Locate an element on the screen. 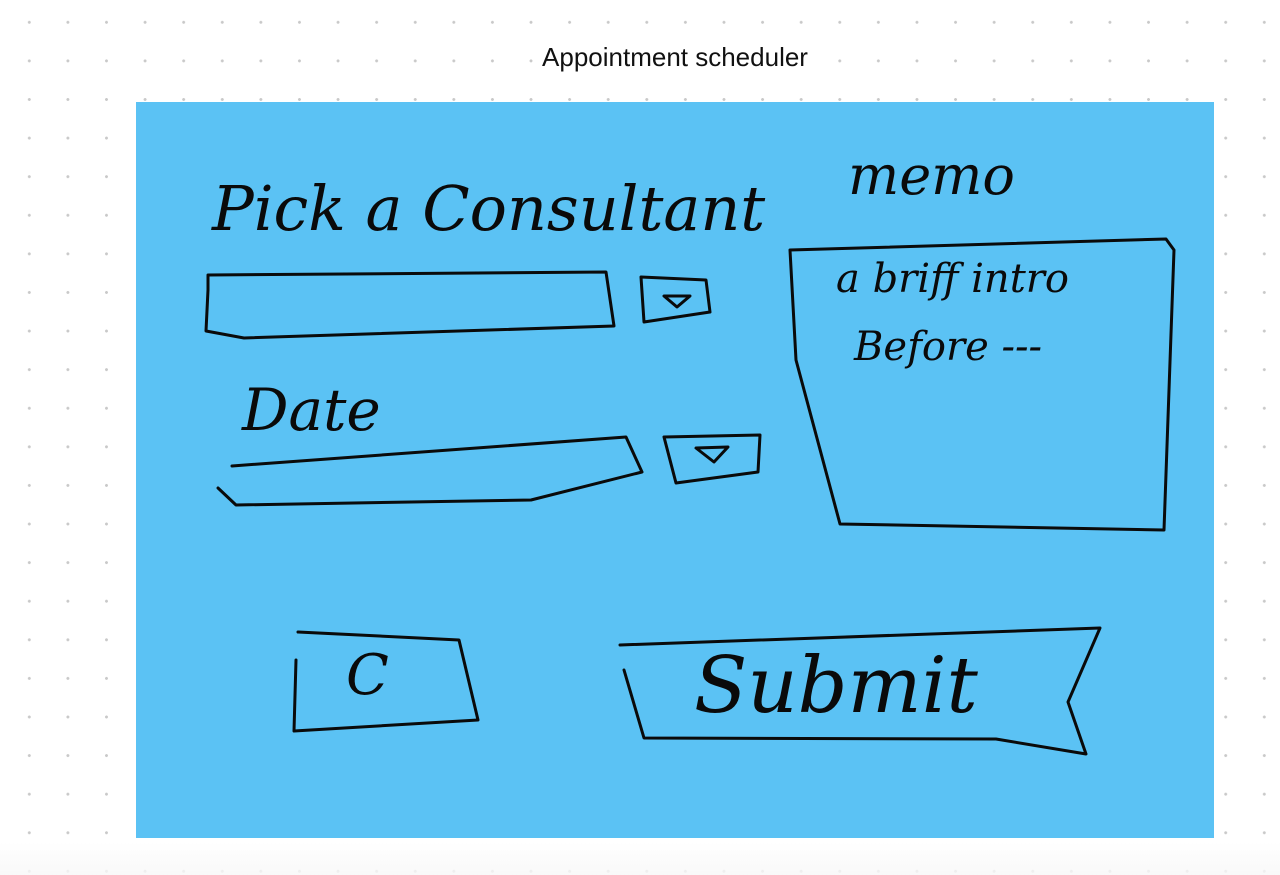  date-label: Date is located at coordinates (311, 410).